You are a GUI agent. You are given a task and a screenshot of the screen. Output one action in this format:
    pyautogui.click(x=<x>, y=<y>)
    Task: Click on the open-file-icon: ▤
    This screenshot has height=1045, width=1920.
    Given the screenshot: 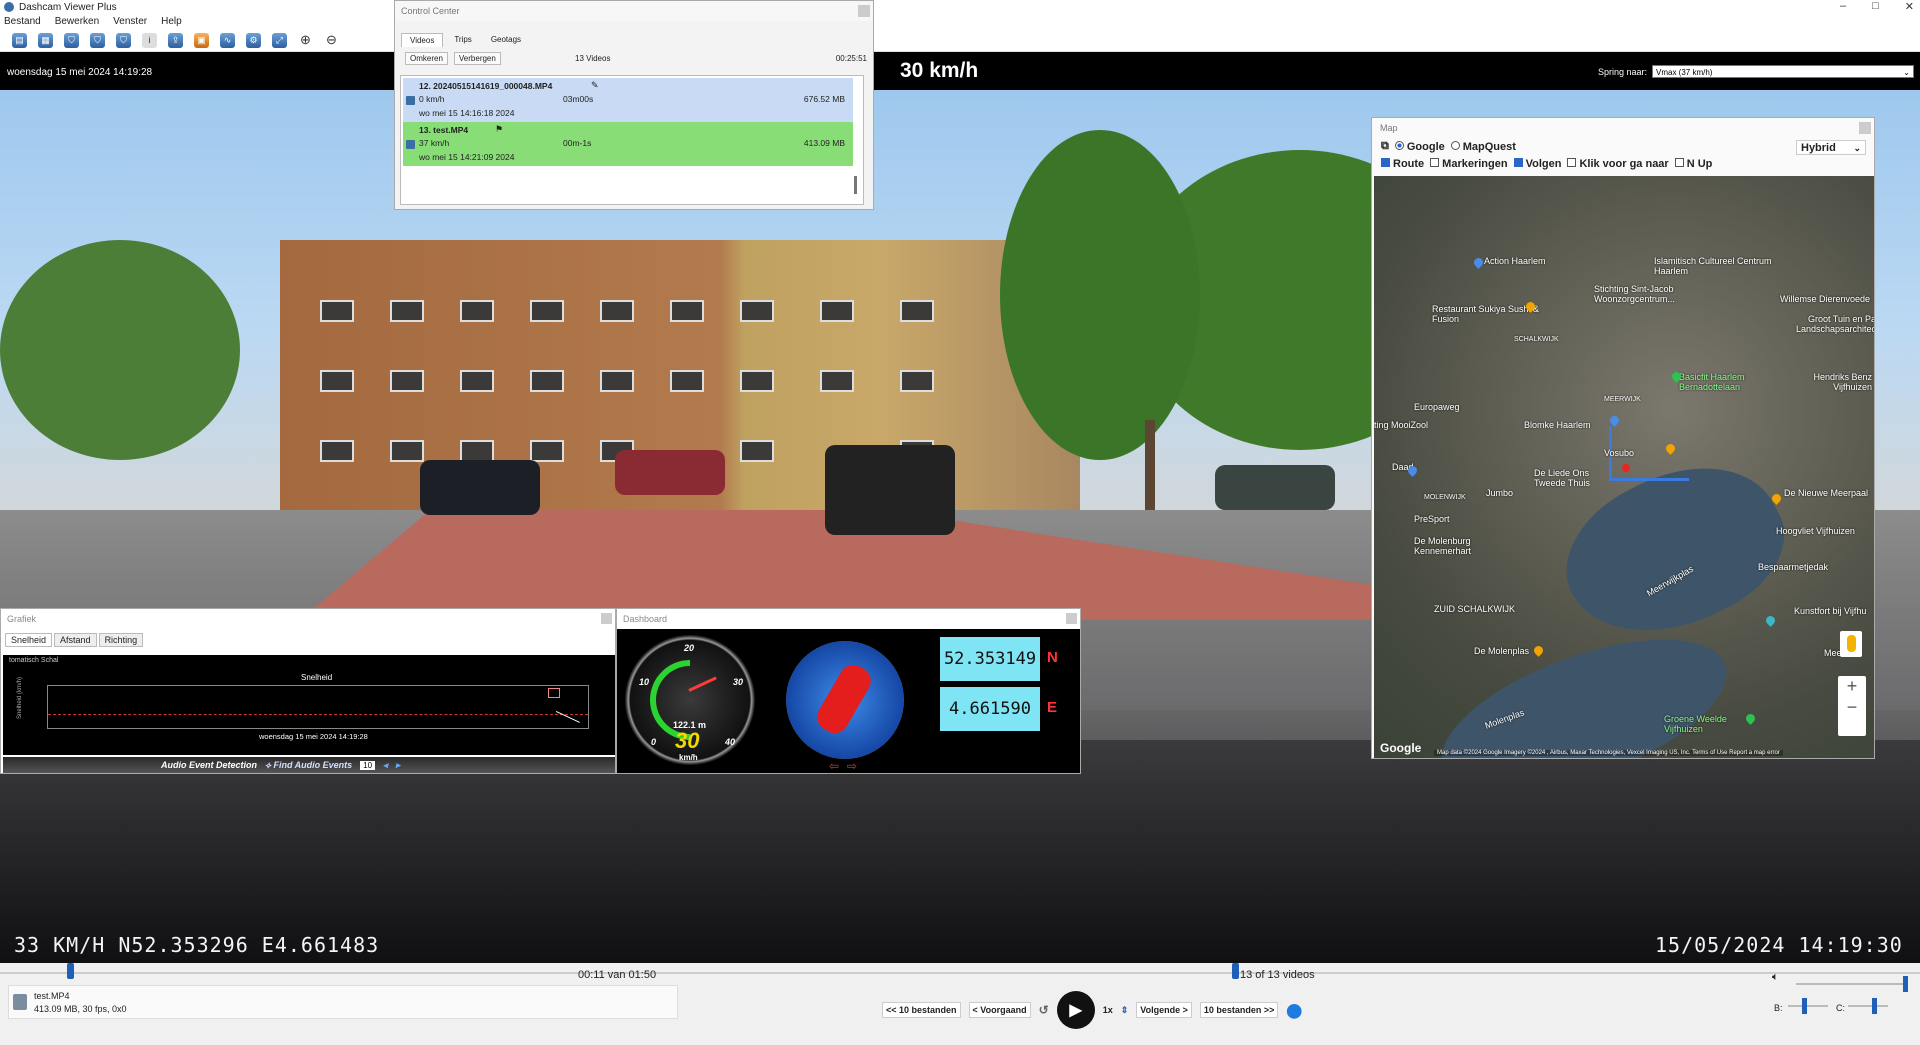 What is the action you would take?
    pyautogui.click(x=19, y=40)
    